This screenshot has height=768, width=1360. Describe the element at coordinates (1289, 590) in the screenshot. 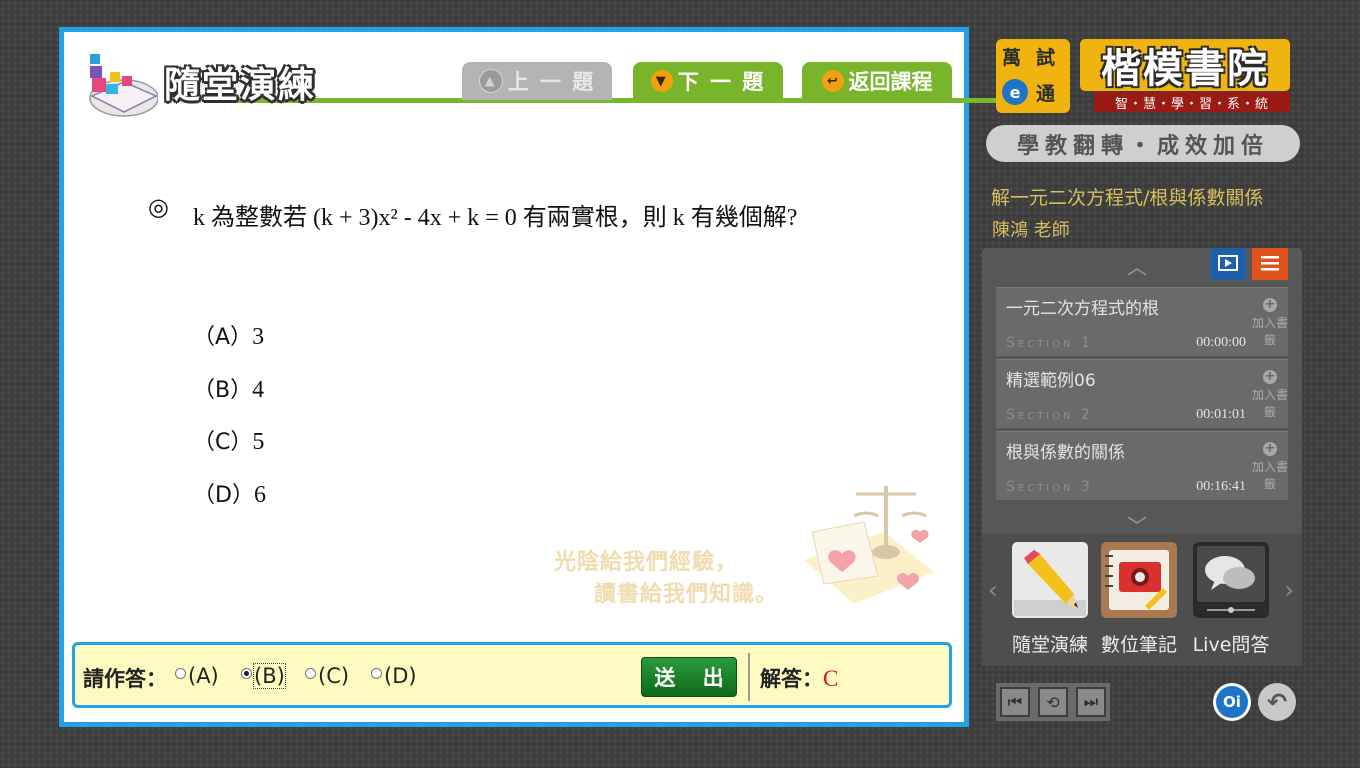

I see `tools-next-icon: ›` at that location.